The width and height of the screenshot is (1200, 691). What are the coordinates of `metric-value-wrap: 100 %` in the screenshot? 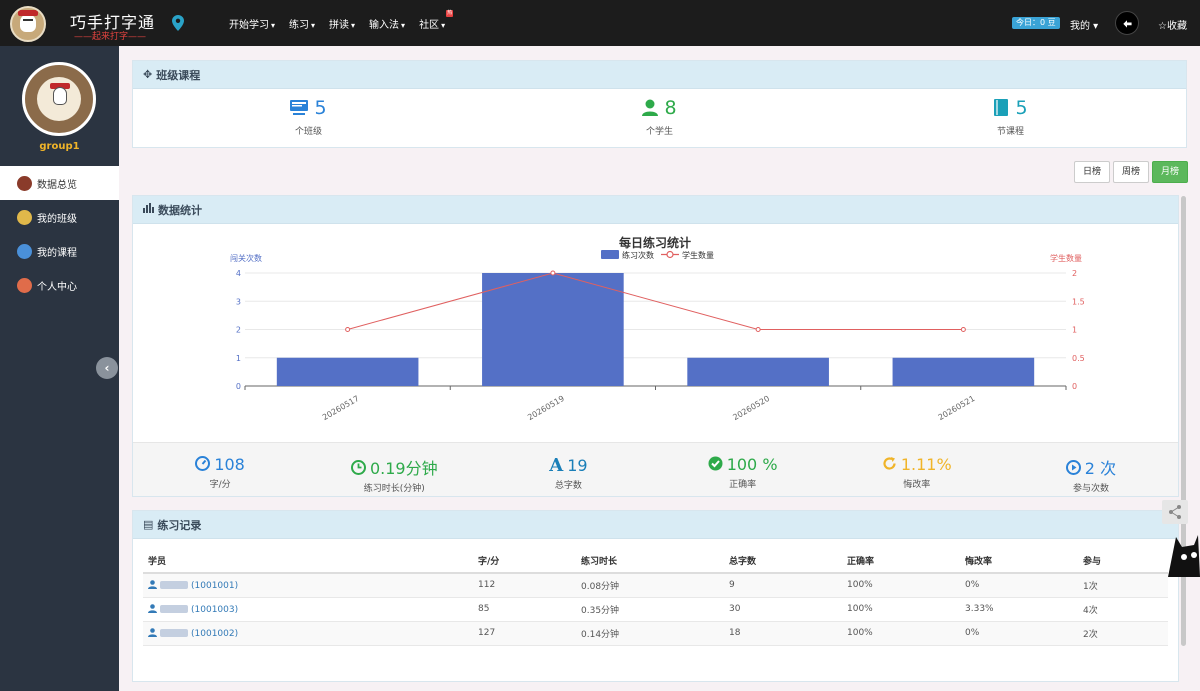 It's located at (743, 465).